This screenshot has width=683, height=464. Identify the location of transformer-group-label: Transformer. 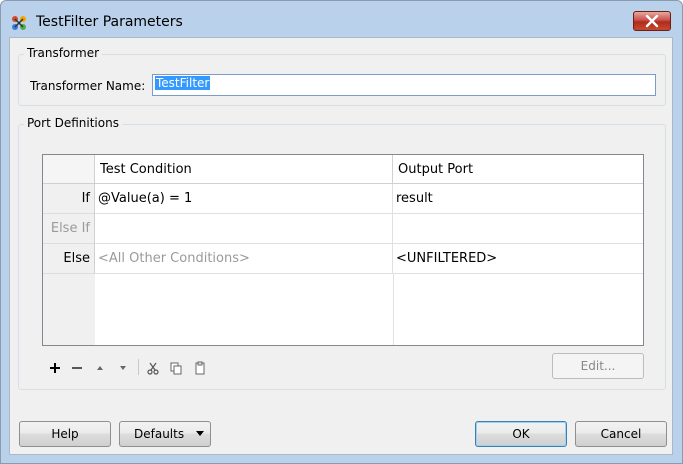
(63, 53).